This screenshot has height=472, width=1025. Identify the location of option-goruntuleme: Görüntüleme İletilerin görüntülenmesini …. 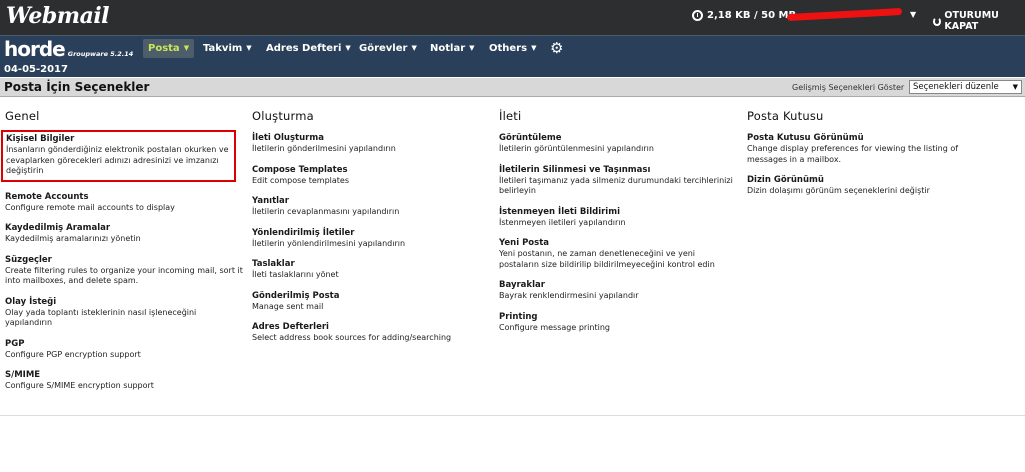
(616, 144).